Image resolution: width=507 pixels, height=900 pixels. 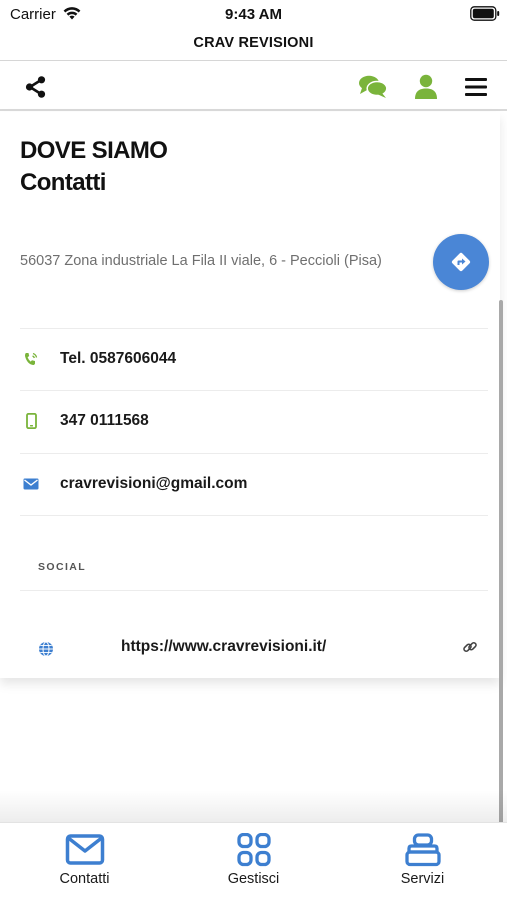 I want to click on phone-number: Tel. 0587606044, so click(x=118, y=359).